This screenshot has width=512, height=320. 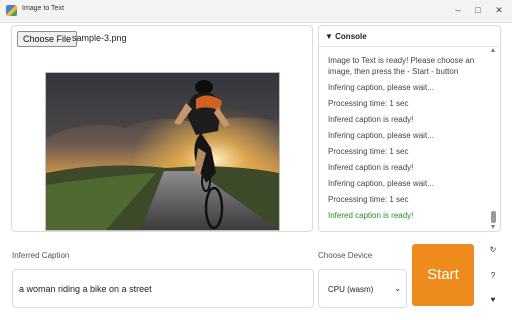 What do you see at coordinates (346, 36) in the screenshot?
I see `console-toggle: ▼ Console` at bounding box center [346, 36].